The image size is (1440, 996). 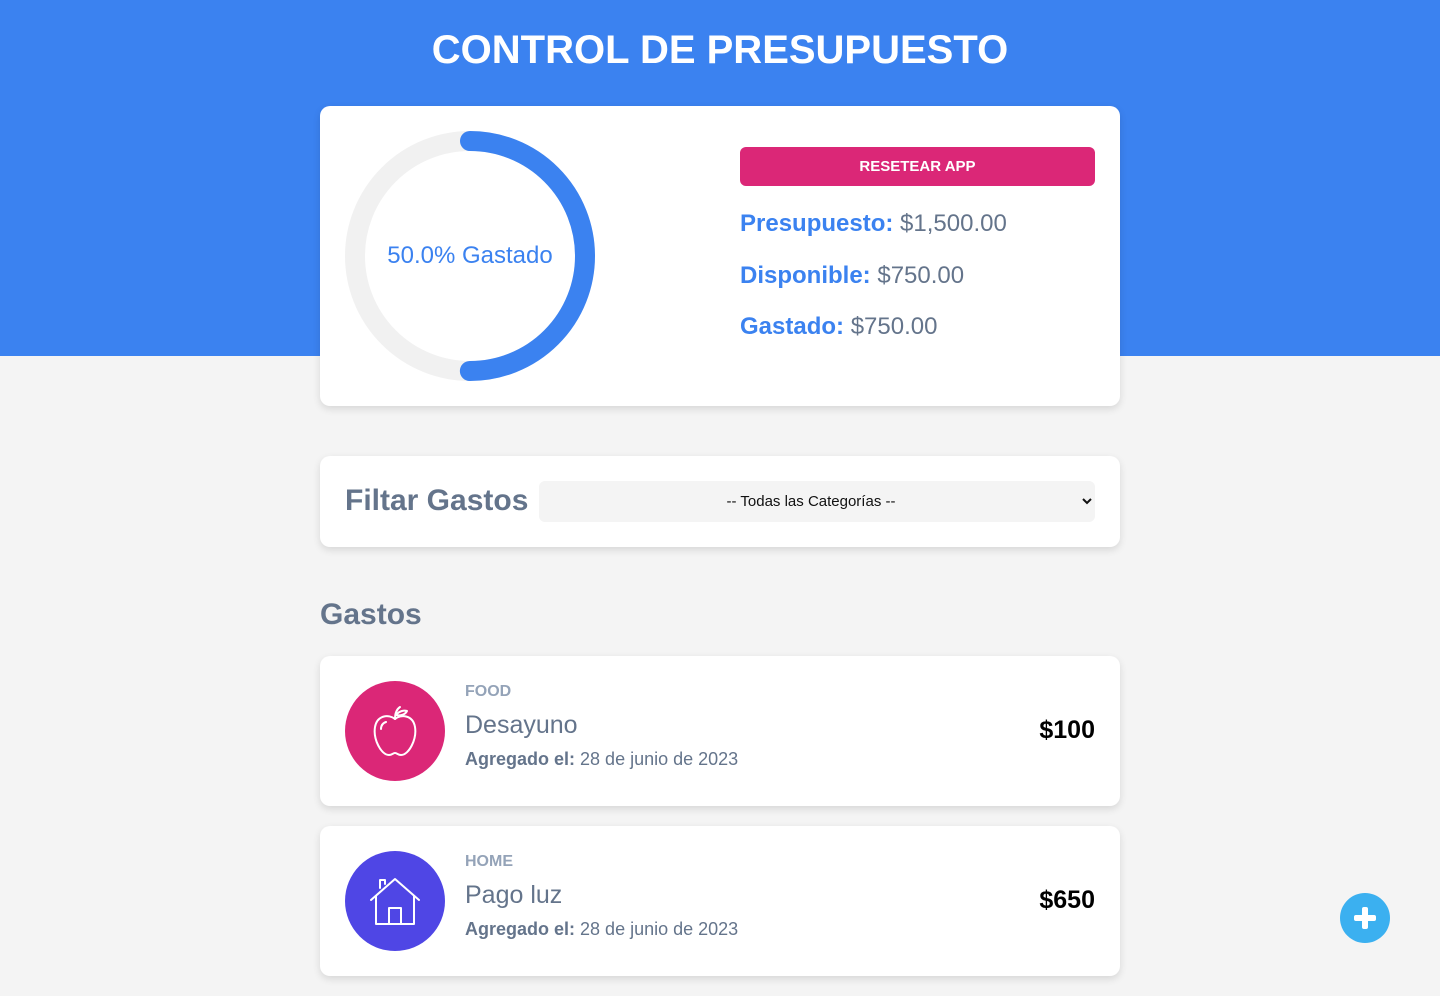 What do you see at coordinates (917, 166) in the screenshot?
I see `reset-app-button: RESETEAR APP` at bounding box center [917, 166].